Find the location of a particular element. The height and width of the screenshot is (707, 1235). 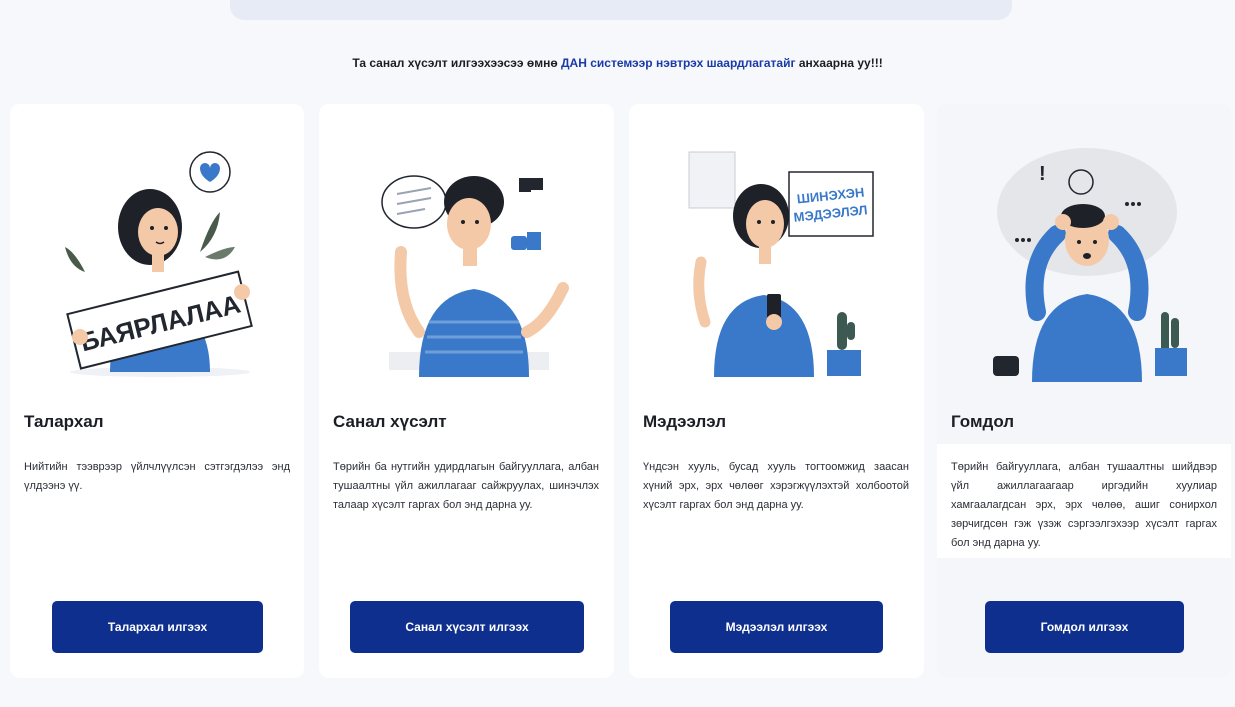

suggestion-illustration is located at coordinates (475, 276).